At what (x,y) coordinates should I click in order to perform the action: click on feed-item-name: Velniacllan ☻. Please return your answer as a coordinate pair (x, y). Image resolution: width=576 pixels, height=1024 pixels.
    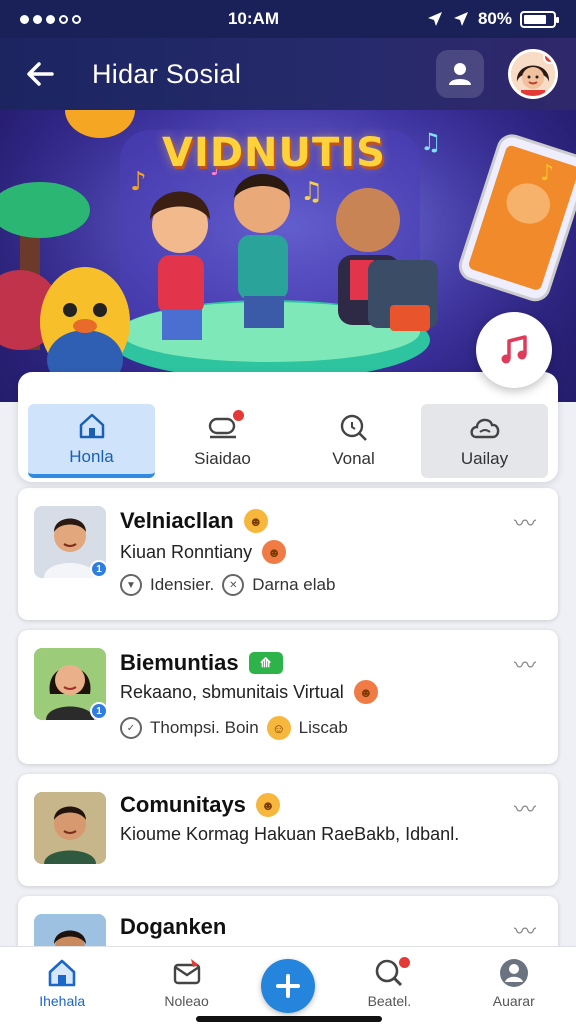
    Looking at the image, I should click on (194, 521).